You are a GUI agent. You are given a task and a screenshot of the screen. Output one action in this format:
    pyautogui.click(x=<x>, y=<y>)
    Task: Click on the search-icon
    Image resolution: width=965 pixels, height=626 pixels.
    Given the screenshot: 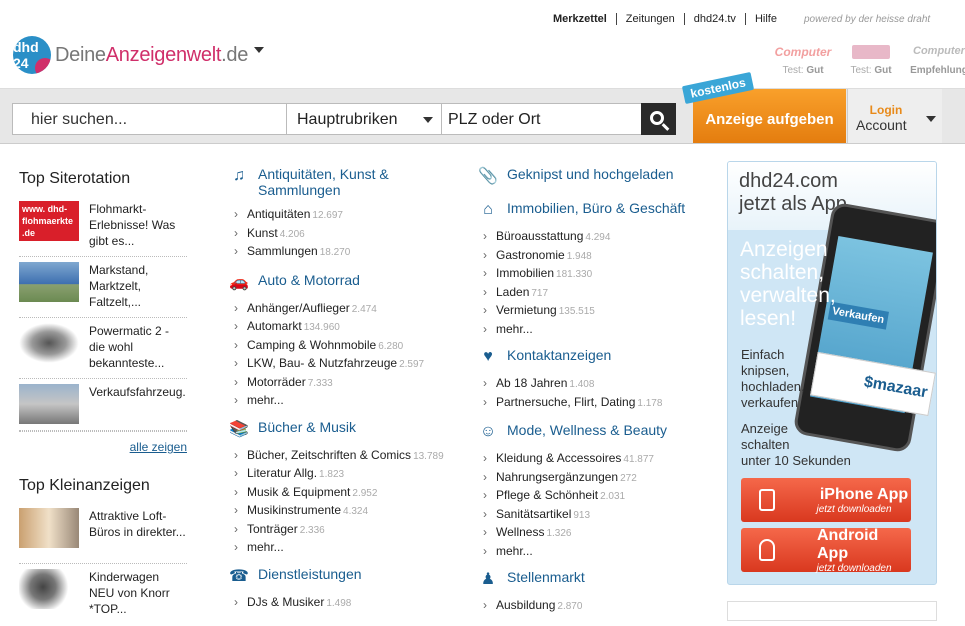 What is the action you would take?
    pyautogui.click(x=657, y=117)
    